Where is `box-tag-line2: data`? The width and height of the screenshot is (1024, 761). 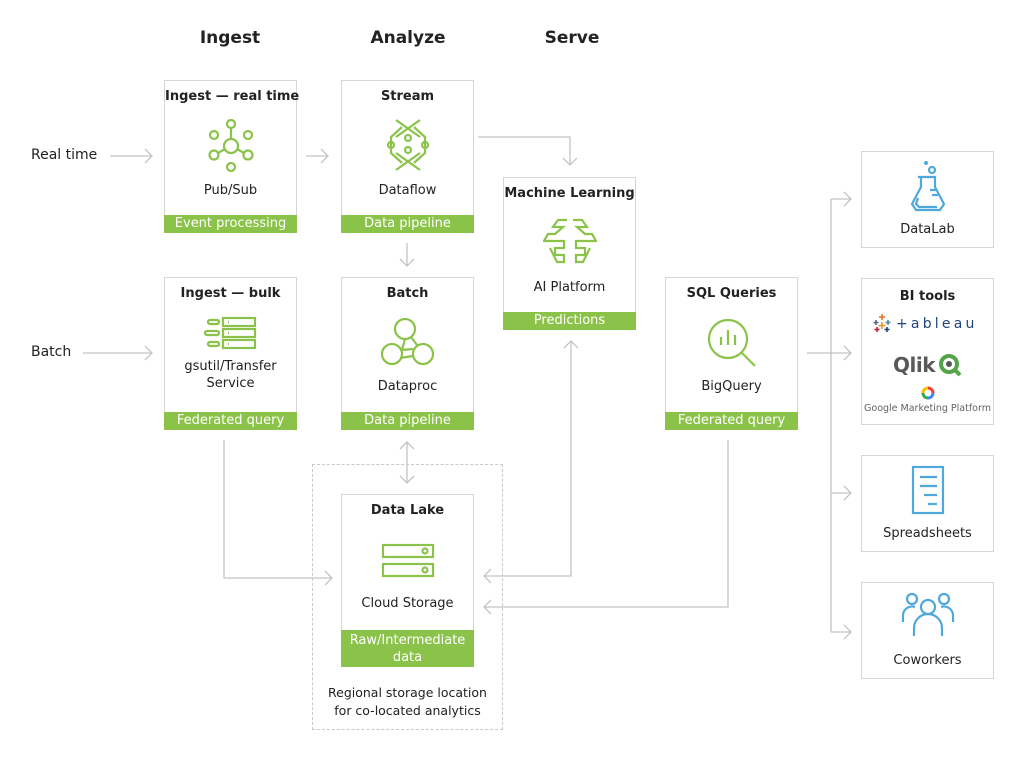
box-tag-line2: data is located at coordinates (407, 657).